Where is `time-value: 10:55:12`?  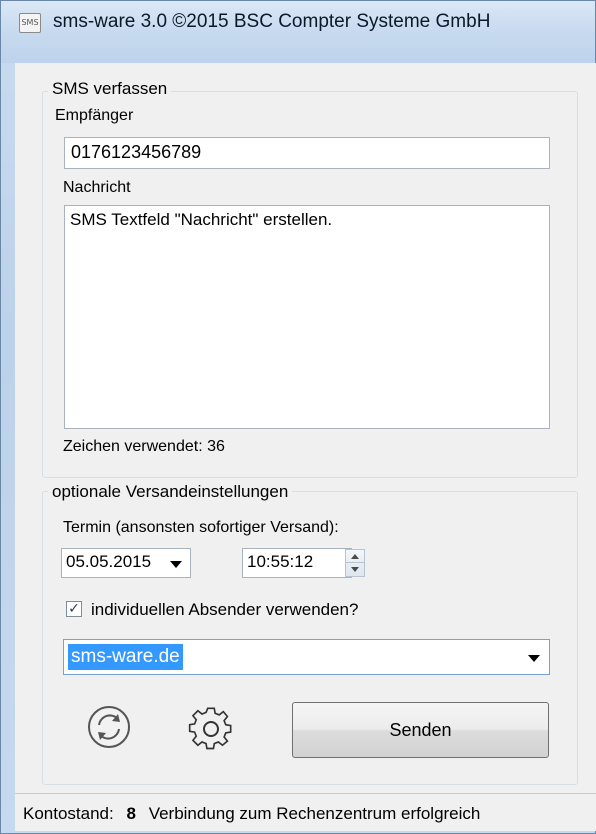
time-value: 10:55:12 is located at coordinates (280, 561).